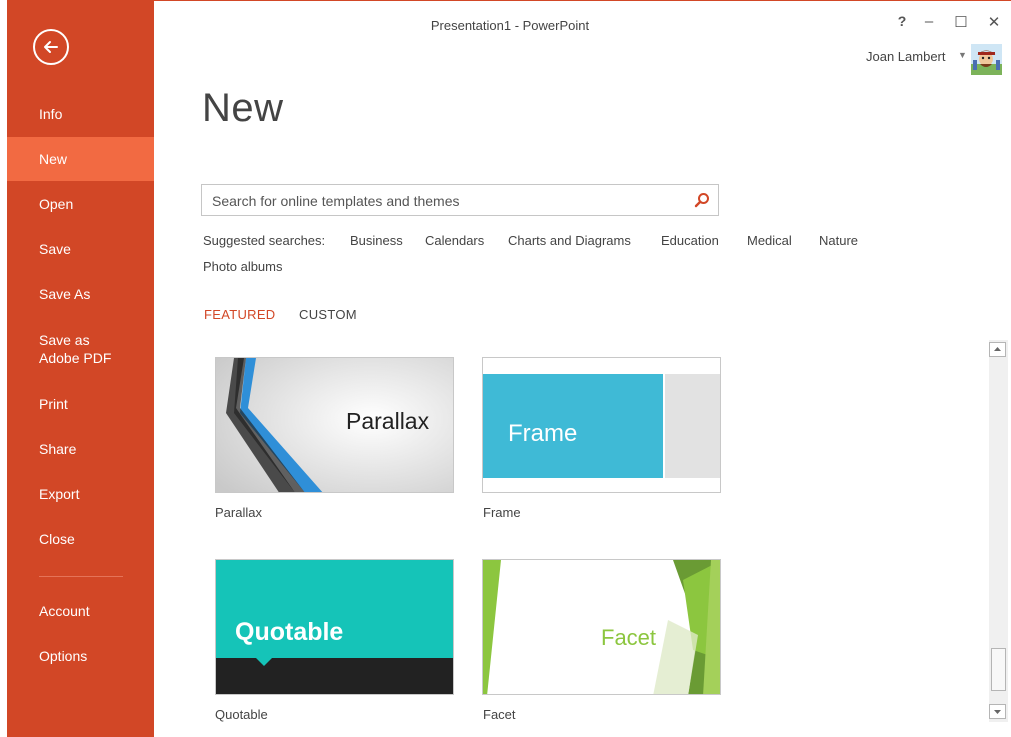 The height and width of the screenshot is (737, 1011). What do you see at coordinates (80, 114) in the screenshot?
I see `nav-info: Info` at bounding box center [80, 114].